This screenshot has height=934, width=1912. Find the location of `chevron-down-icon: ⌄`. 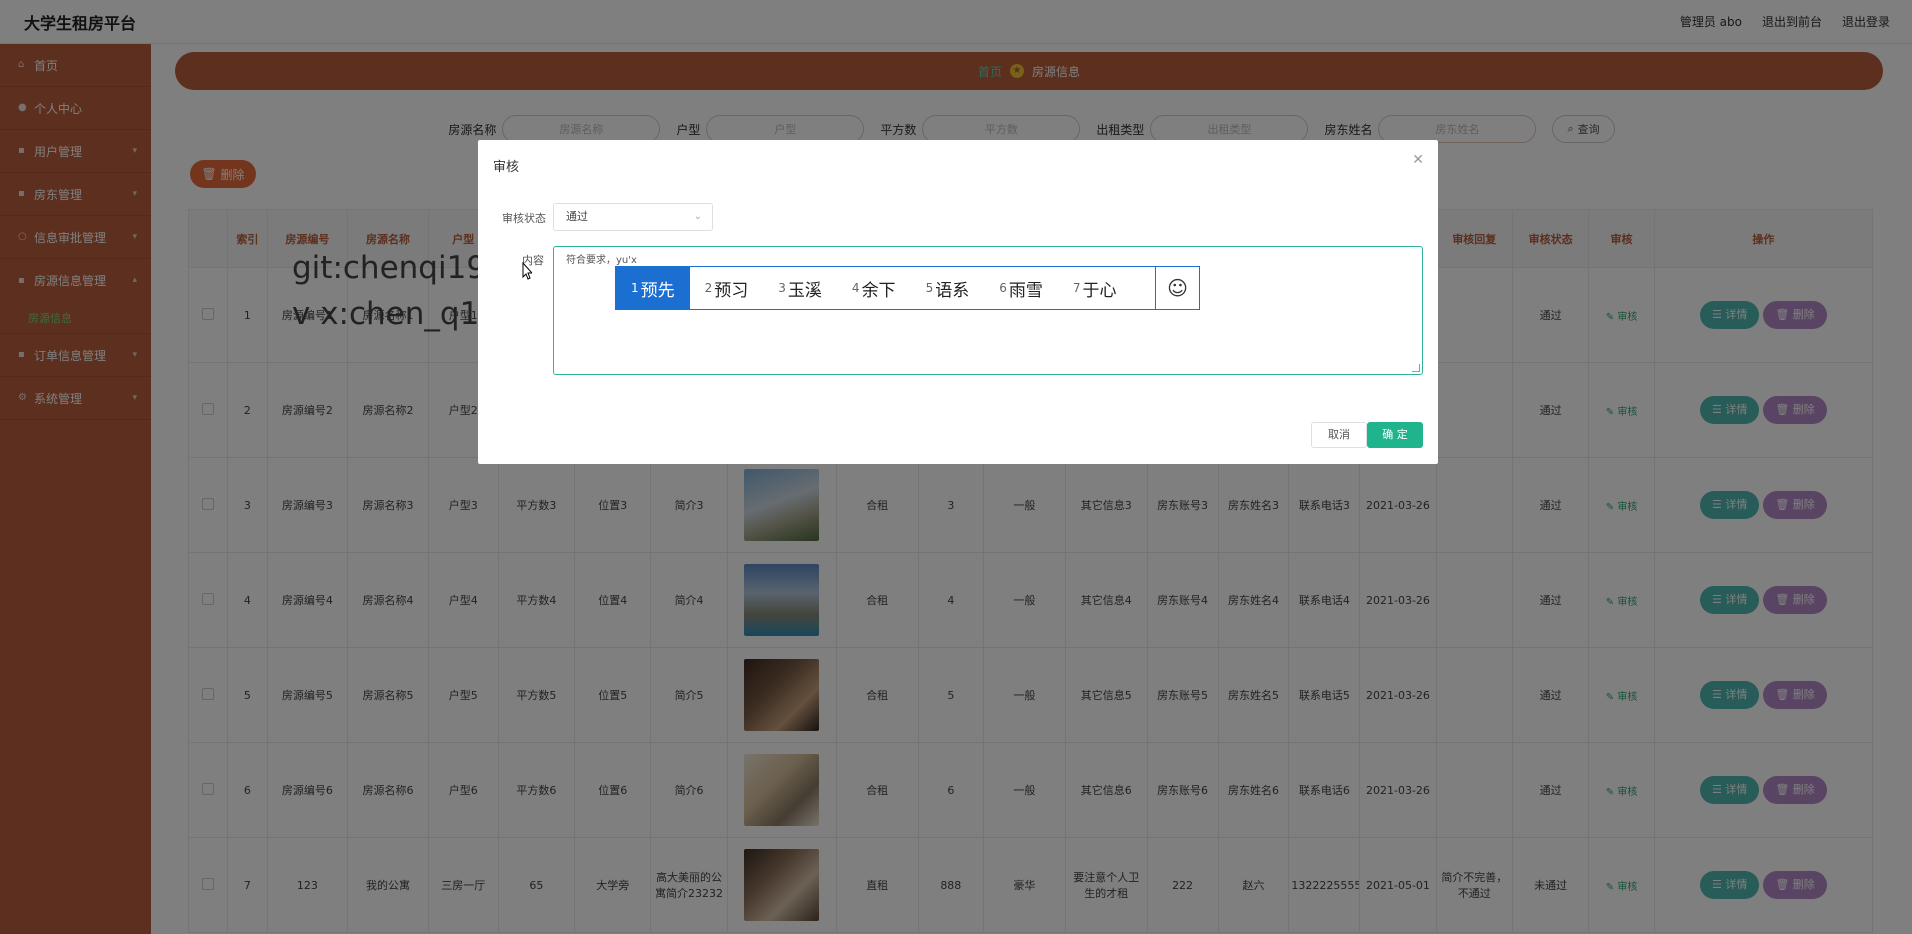

chevron-down-icon: ⌄ is located at coordinates (697, 216).